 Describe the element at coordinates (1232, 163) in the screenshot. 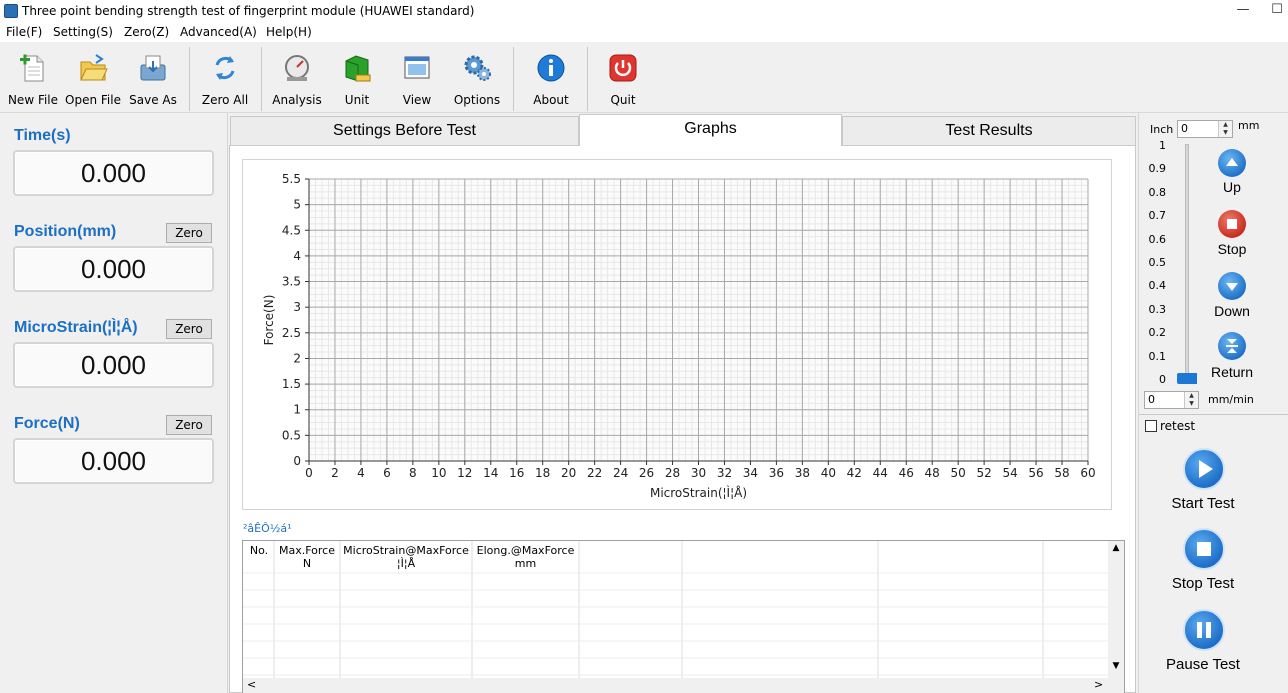

I see `up-button` at that location.